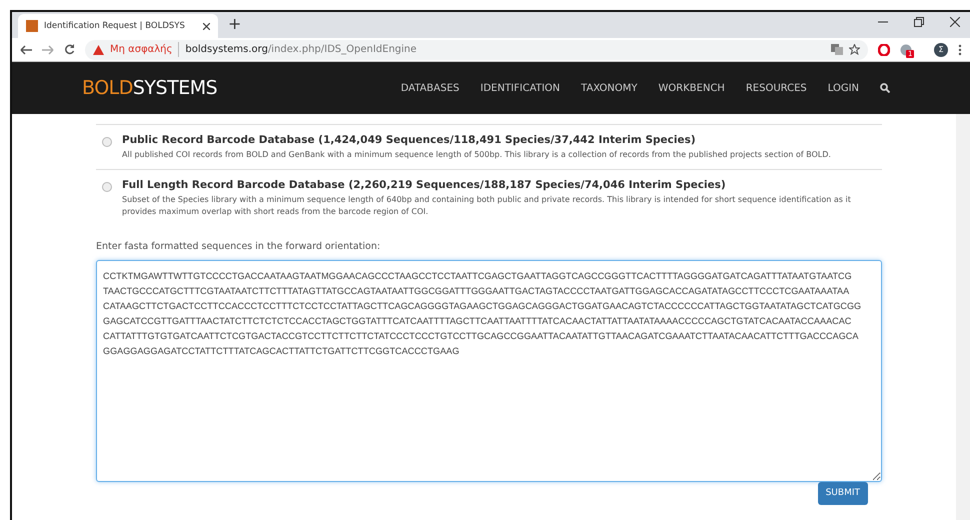 This screenshot has height=520, width=970. Describe the element at coordinates (776, 88) in the screenshot. I see `nav-link: RESOURCES` at that location.